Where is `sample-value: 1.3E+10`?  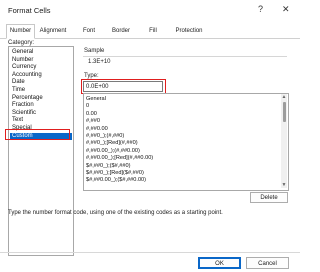
sample-value: 1.3E+10 is located at coordinates (99, 62).